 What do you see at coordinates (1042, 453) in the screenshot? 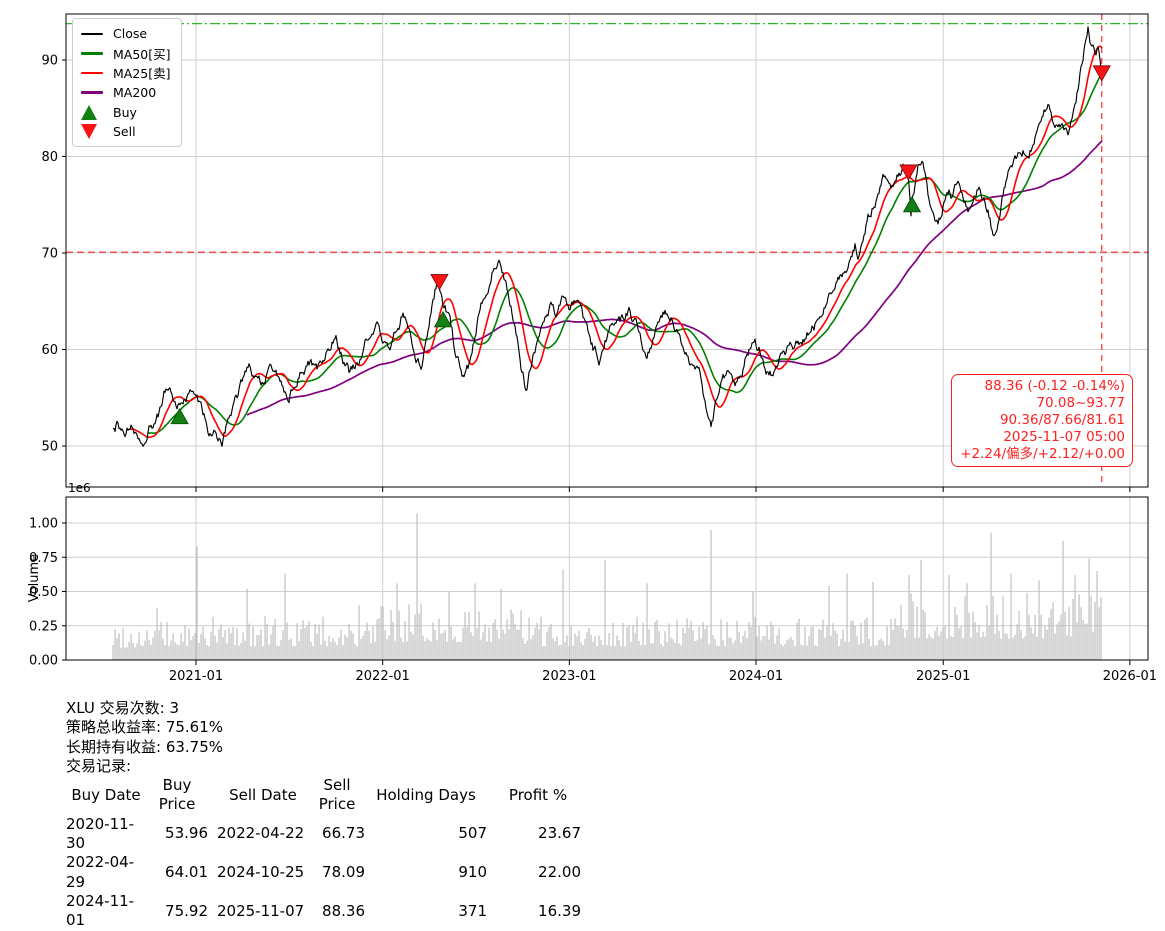
I see `tooltip-signal-line: +2.24/偏多/+2.12/+0.00` at bounding box center [1042, 453].